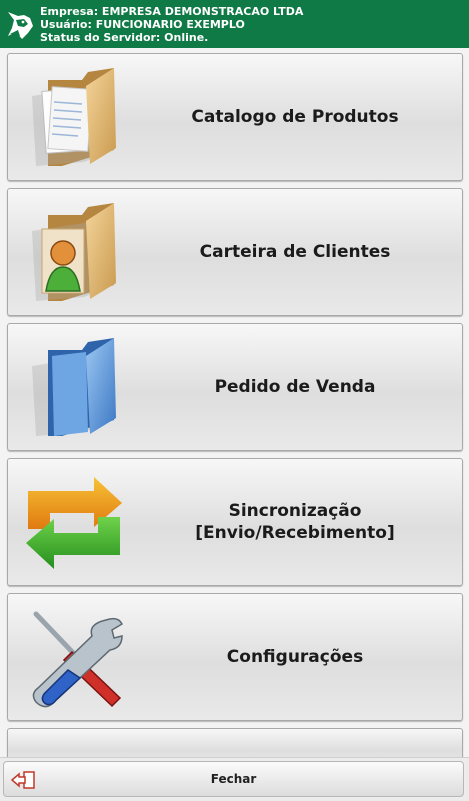 This screenshot has height=801, width=469. Describe the element at coordinates (295, 117) in the screenshot. I see `menu-item-label: Catalogo de Produtos` at that location.